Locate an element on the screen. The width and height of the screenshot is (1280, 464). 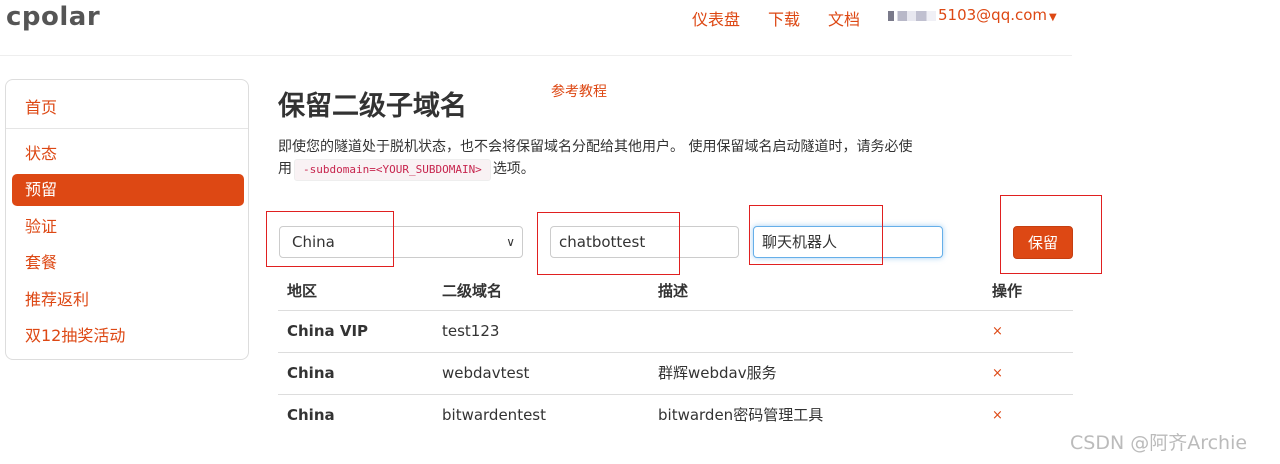
header-subdomain: 二级域名 is located at coordinates (472, 291).